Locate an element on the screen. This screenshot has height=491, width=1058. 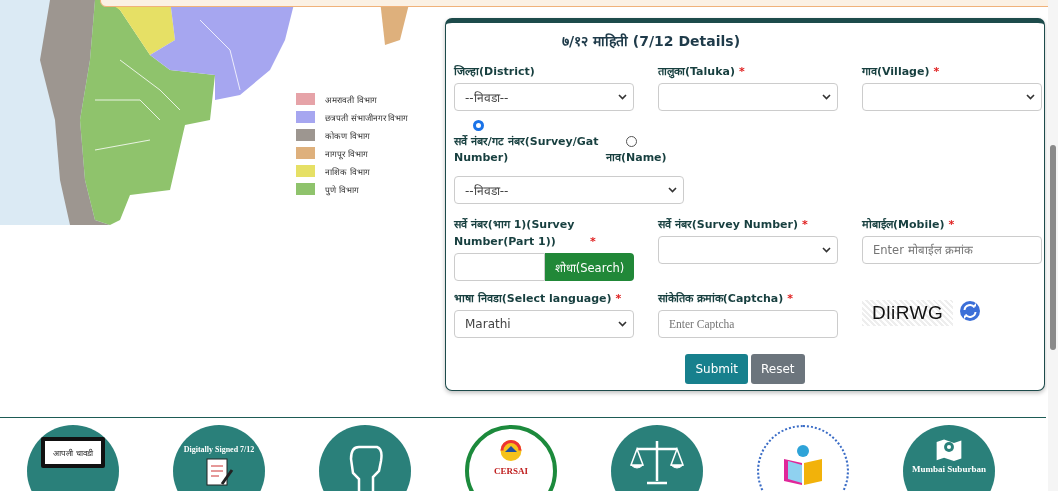
legend-label: नाशिक विभाग is located at coordinates (347, 171).